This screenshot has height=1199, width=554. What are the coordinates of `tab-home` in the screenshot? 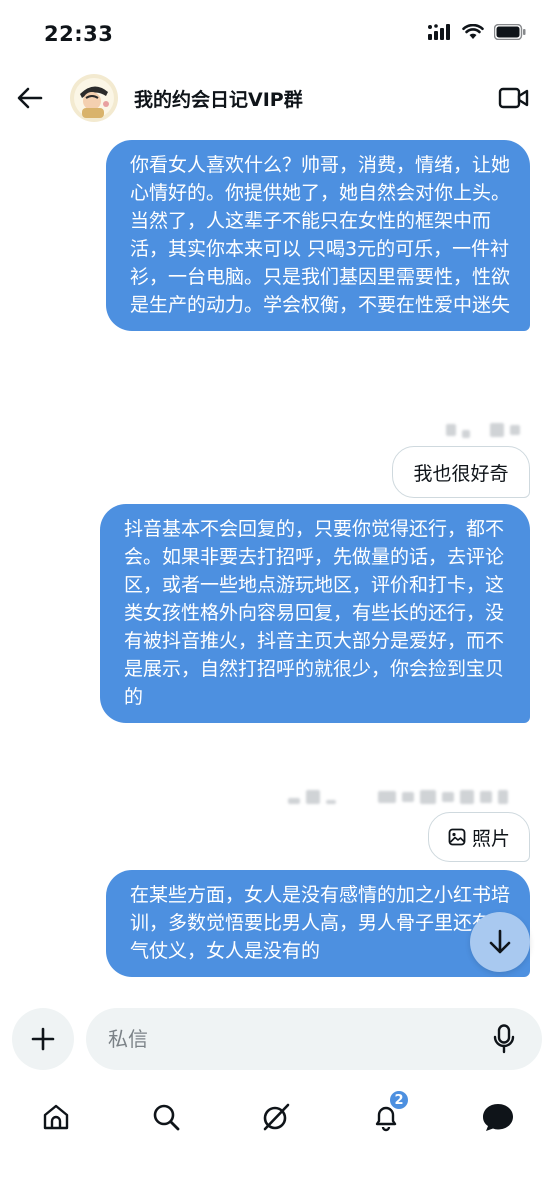 It's located at (56, 1117).